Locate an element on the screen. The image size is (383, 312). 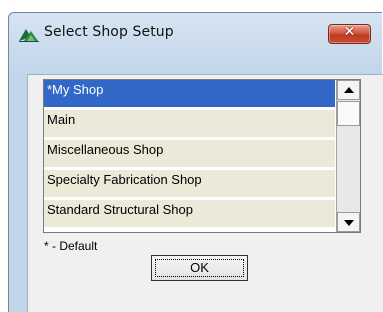
list-item-miscellaneous-shop: Miscellaneous Shop is located at coordinates (189, 154).